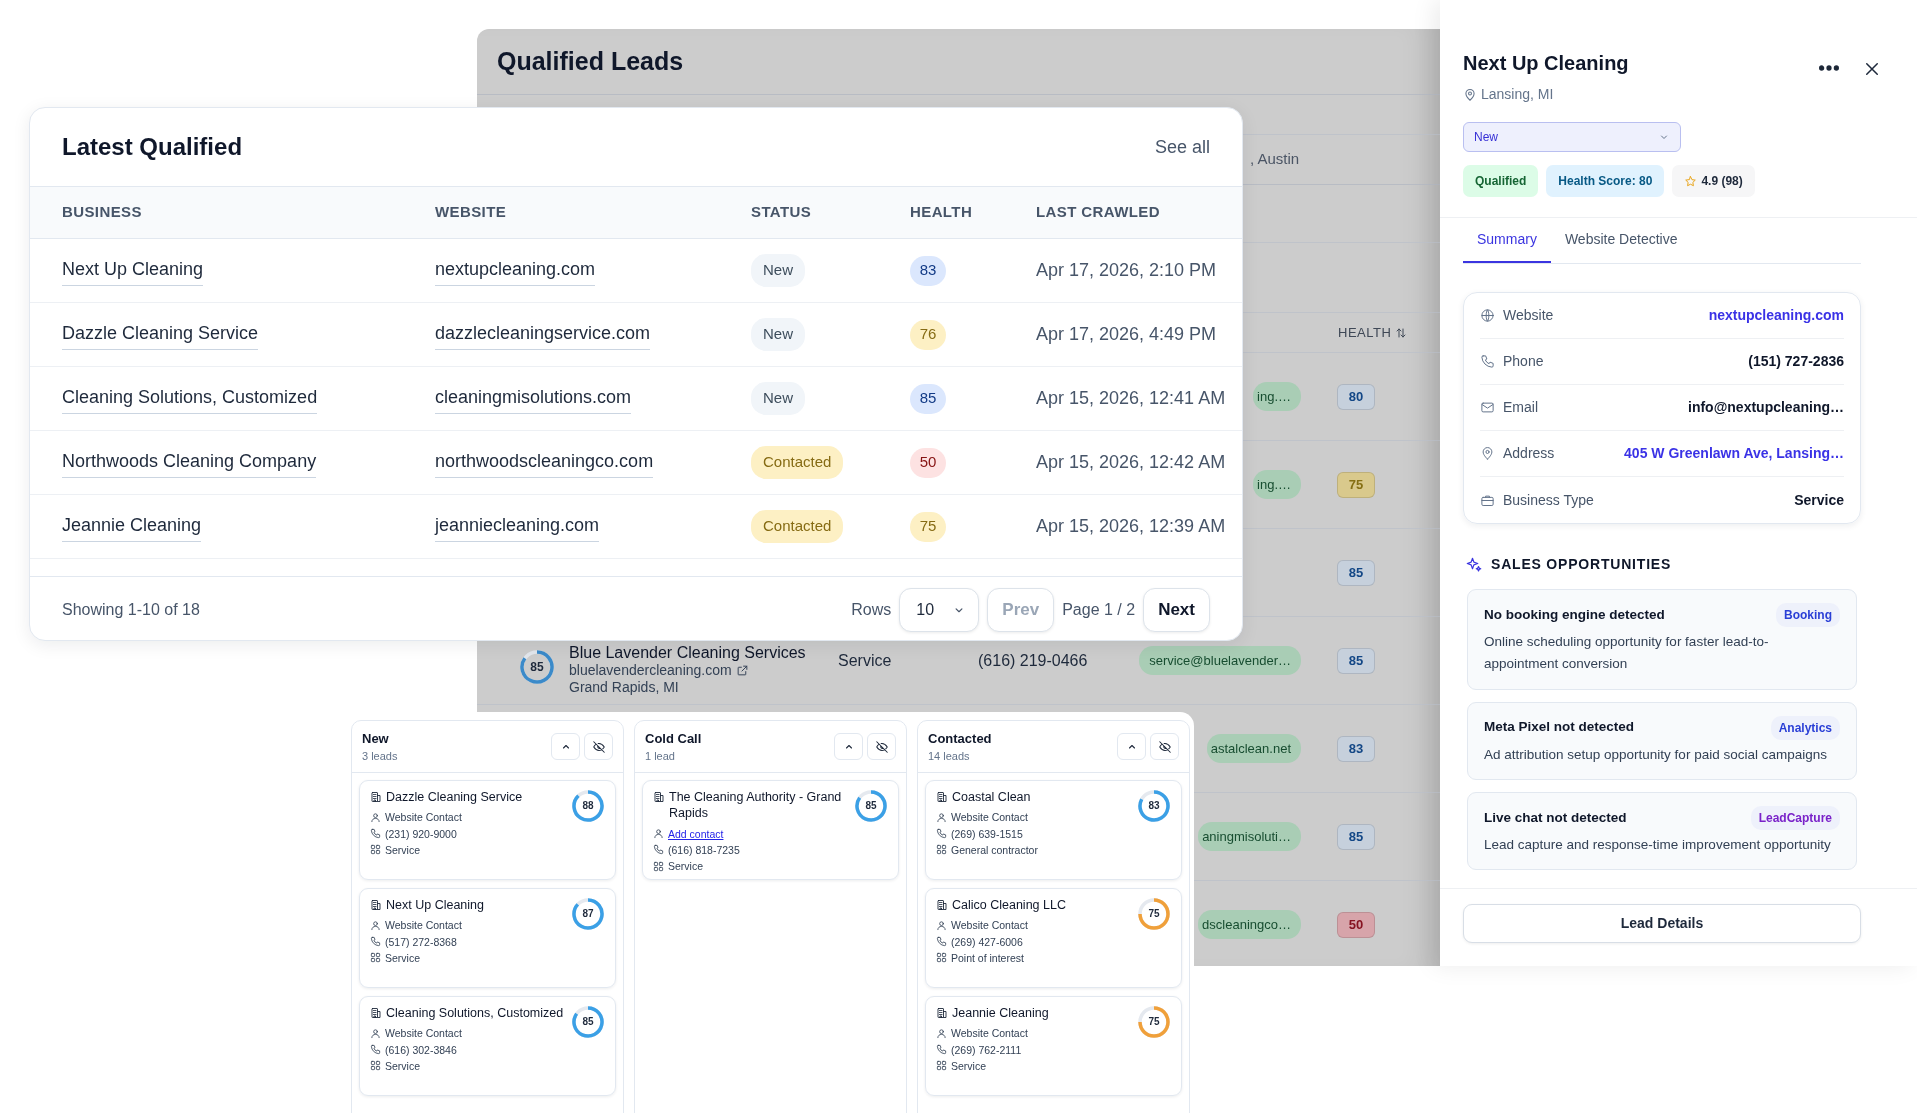  What do you see at coordinates (1546, 63) in the screenshot?
I see `panel-title: Next Up Cleaning` at bounding box center [1546, 63].